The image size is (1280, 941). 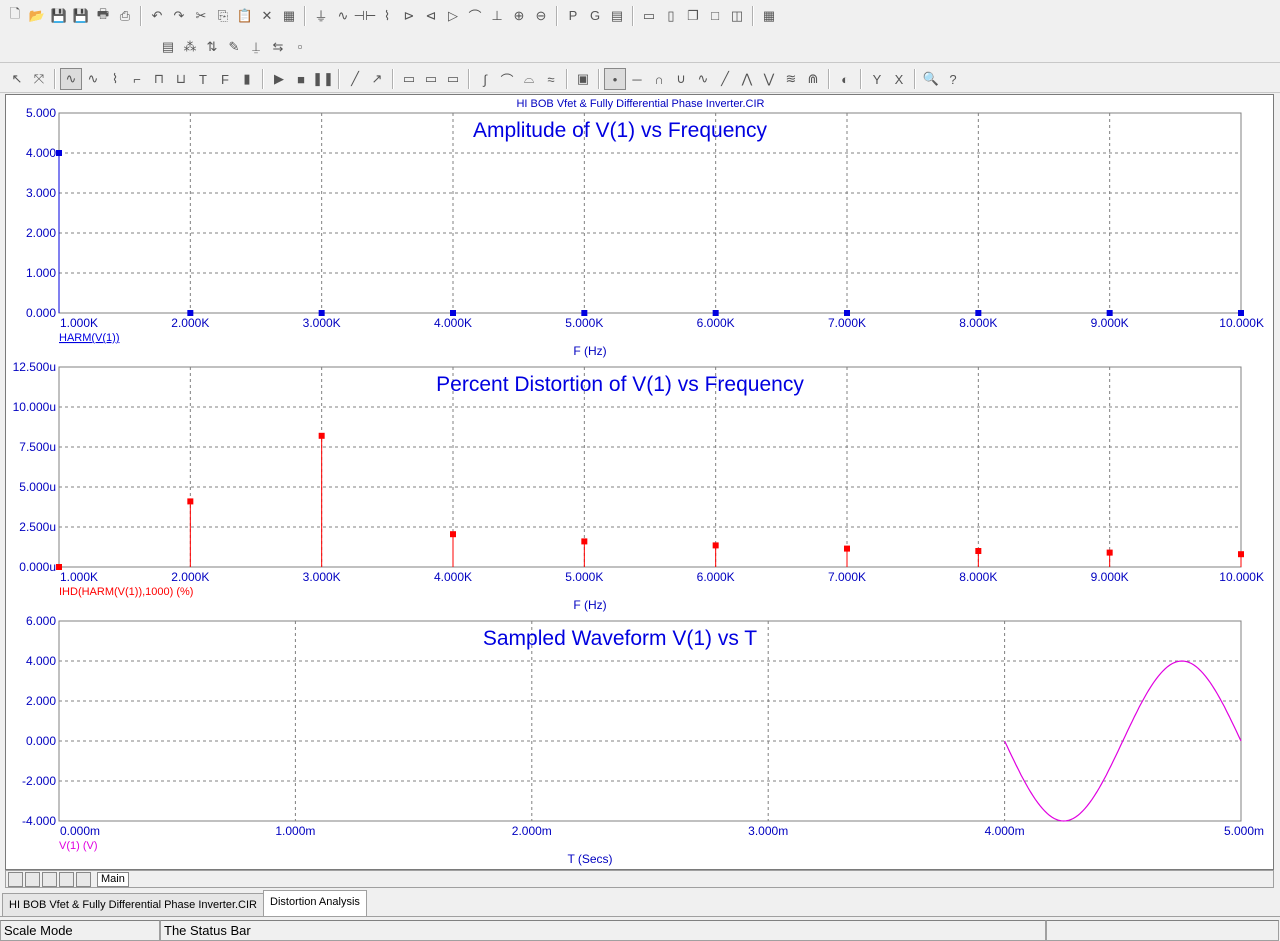 What do you see at coordinates (300, 47) in the screenshot?
I see `pin-icon: ▫` at bounding box center [300, 47].